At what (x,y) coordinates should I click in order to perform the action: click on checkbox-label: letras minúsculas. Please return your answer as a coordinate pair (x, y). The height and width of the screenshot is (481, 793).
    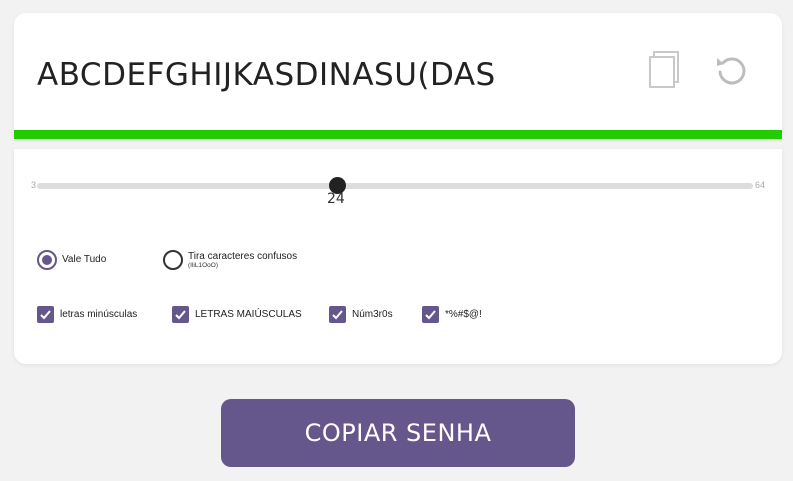
    Looking at the image, I should click on (99, 314).